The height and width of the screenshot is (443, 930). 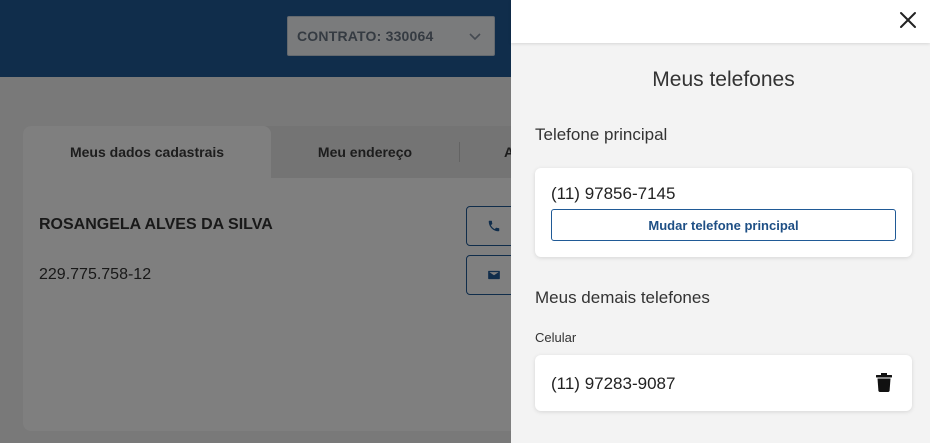 What do you see at coordinates (723, 383) in the screenshot?
I see `other-phone-card: (11) 97283-9087` at bounding box center [723, 383].